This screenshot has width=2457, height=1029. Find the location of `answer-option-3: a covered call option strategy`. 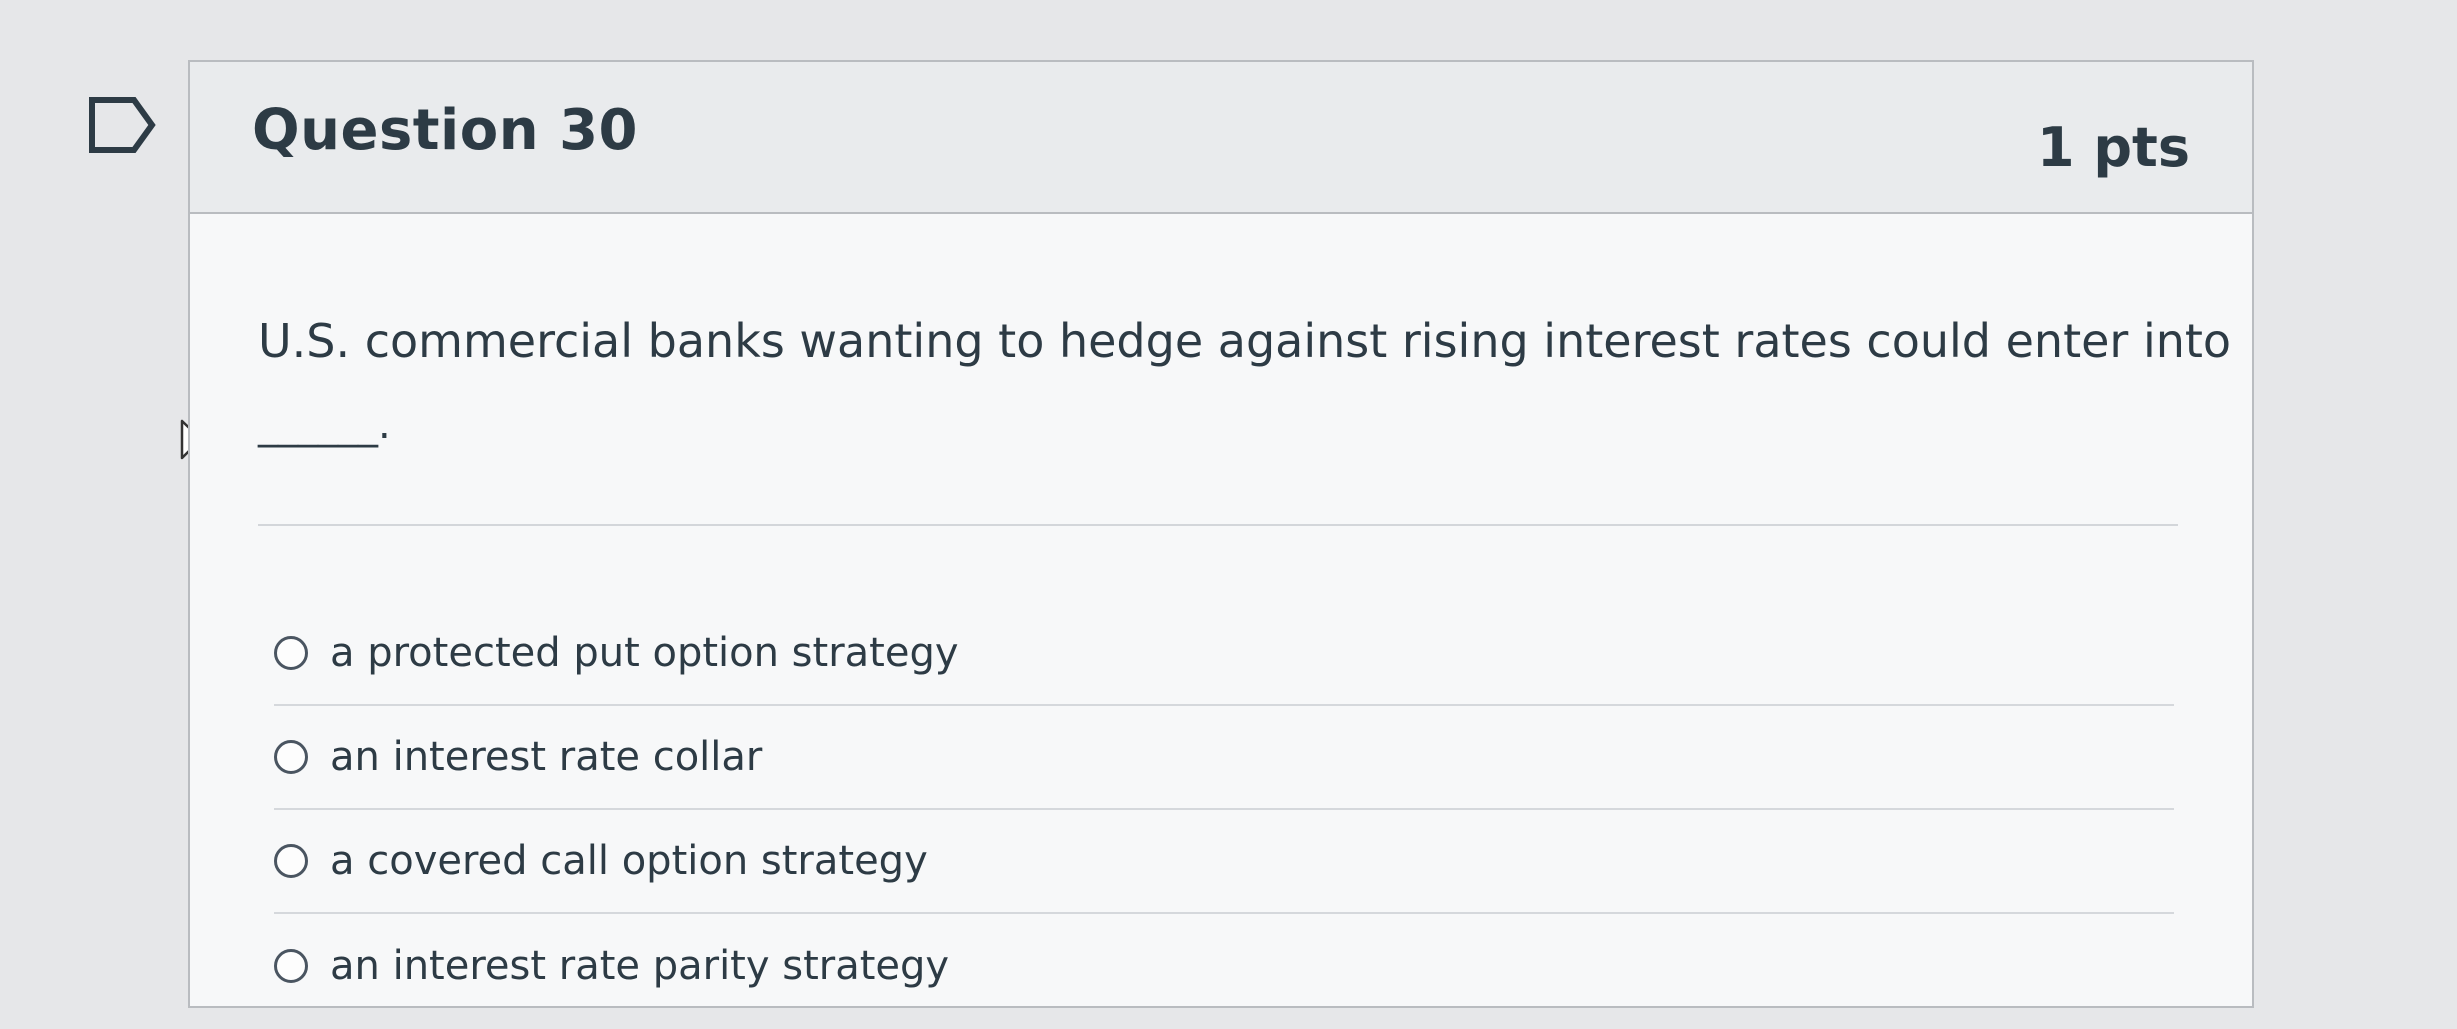

answer-option-3: a covered call option strategy is located at coordinates (1224, 862).